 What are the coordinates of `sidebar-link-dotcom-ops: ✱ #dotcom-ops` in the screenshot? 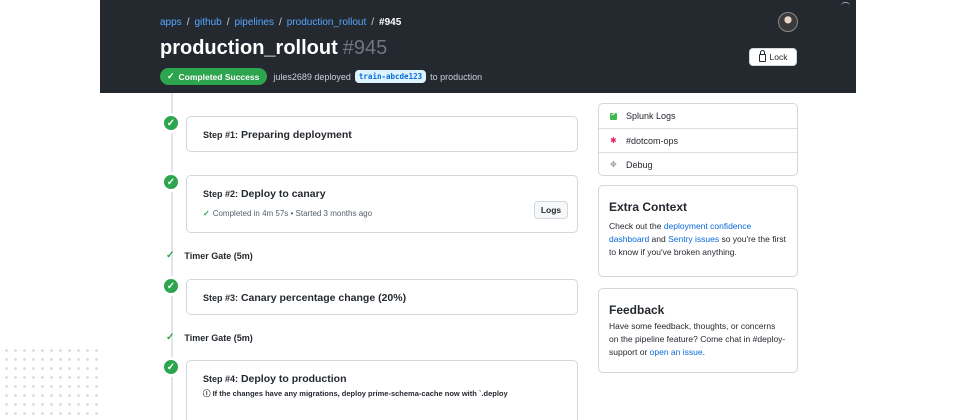 It's located at (698, 140).